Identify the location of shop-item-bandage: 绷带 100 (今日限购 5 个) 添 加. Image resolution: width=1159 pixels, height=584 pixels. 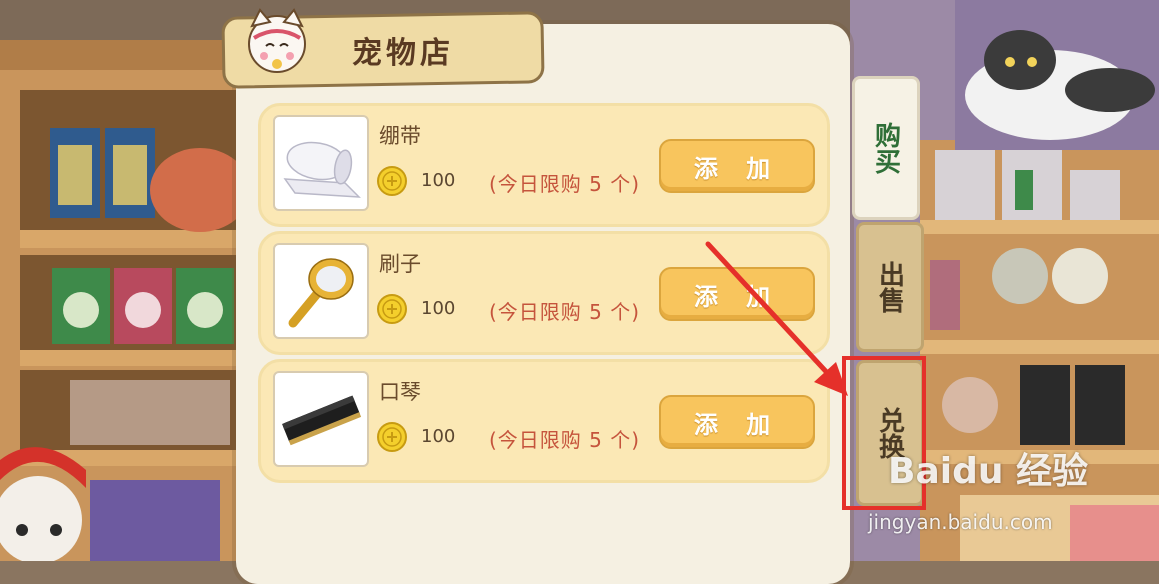
(544, 165).